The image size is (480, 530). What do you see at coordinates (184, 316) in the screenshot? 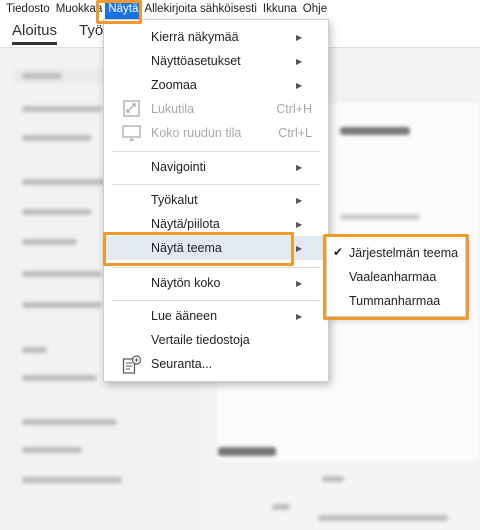
I see `menu-item-label: Lue ääneen` at bounding box center [184, 316].